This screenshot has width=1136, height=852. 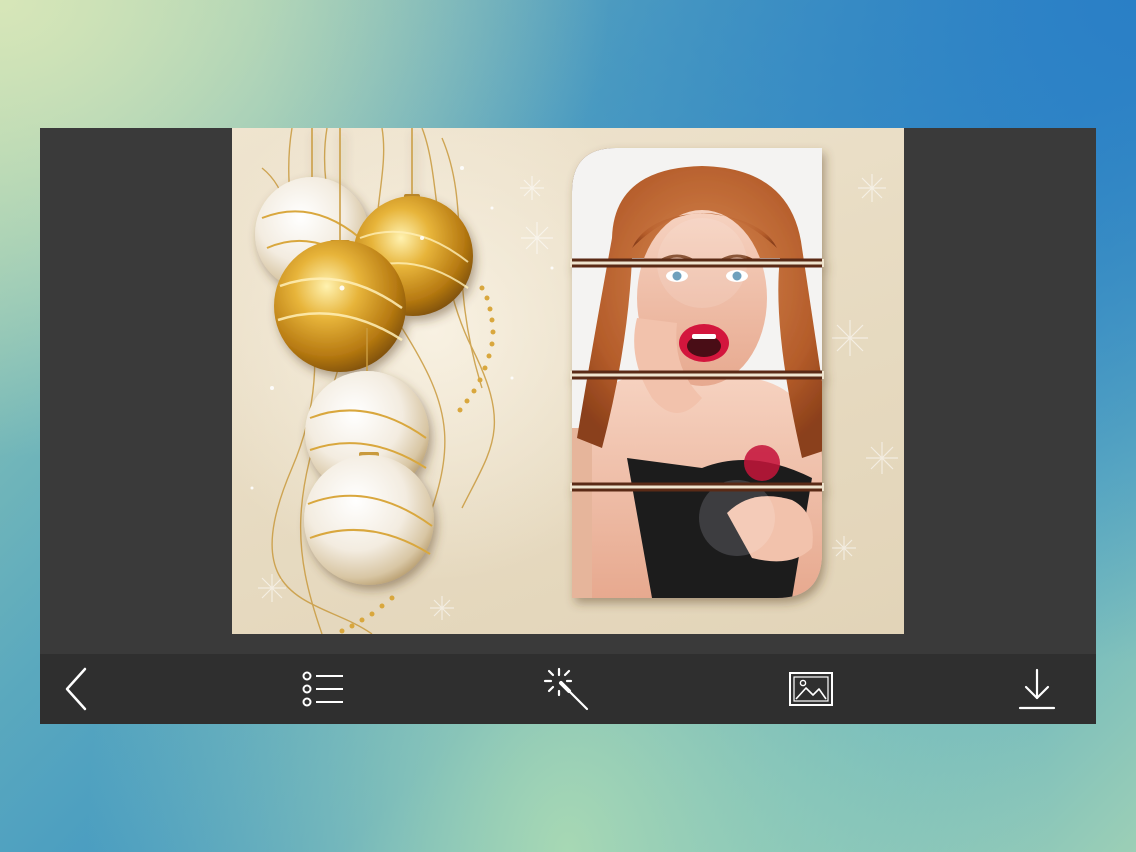 I want to click on list-icon, so click(x=322, y=689).